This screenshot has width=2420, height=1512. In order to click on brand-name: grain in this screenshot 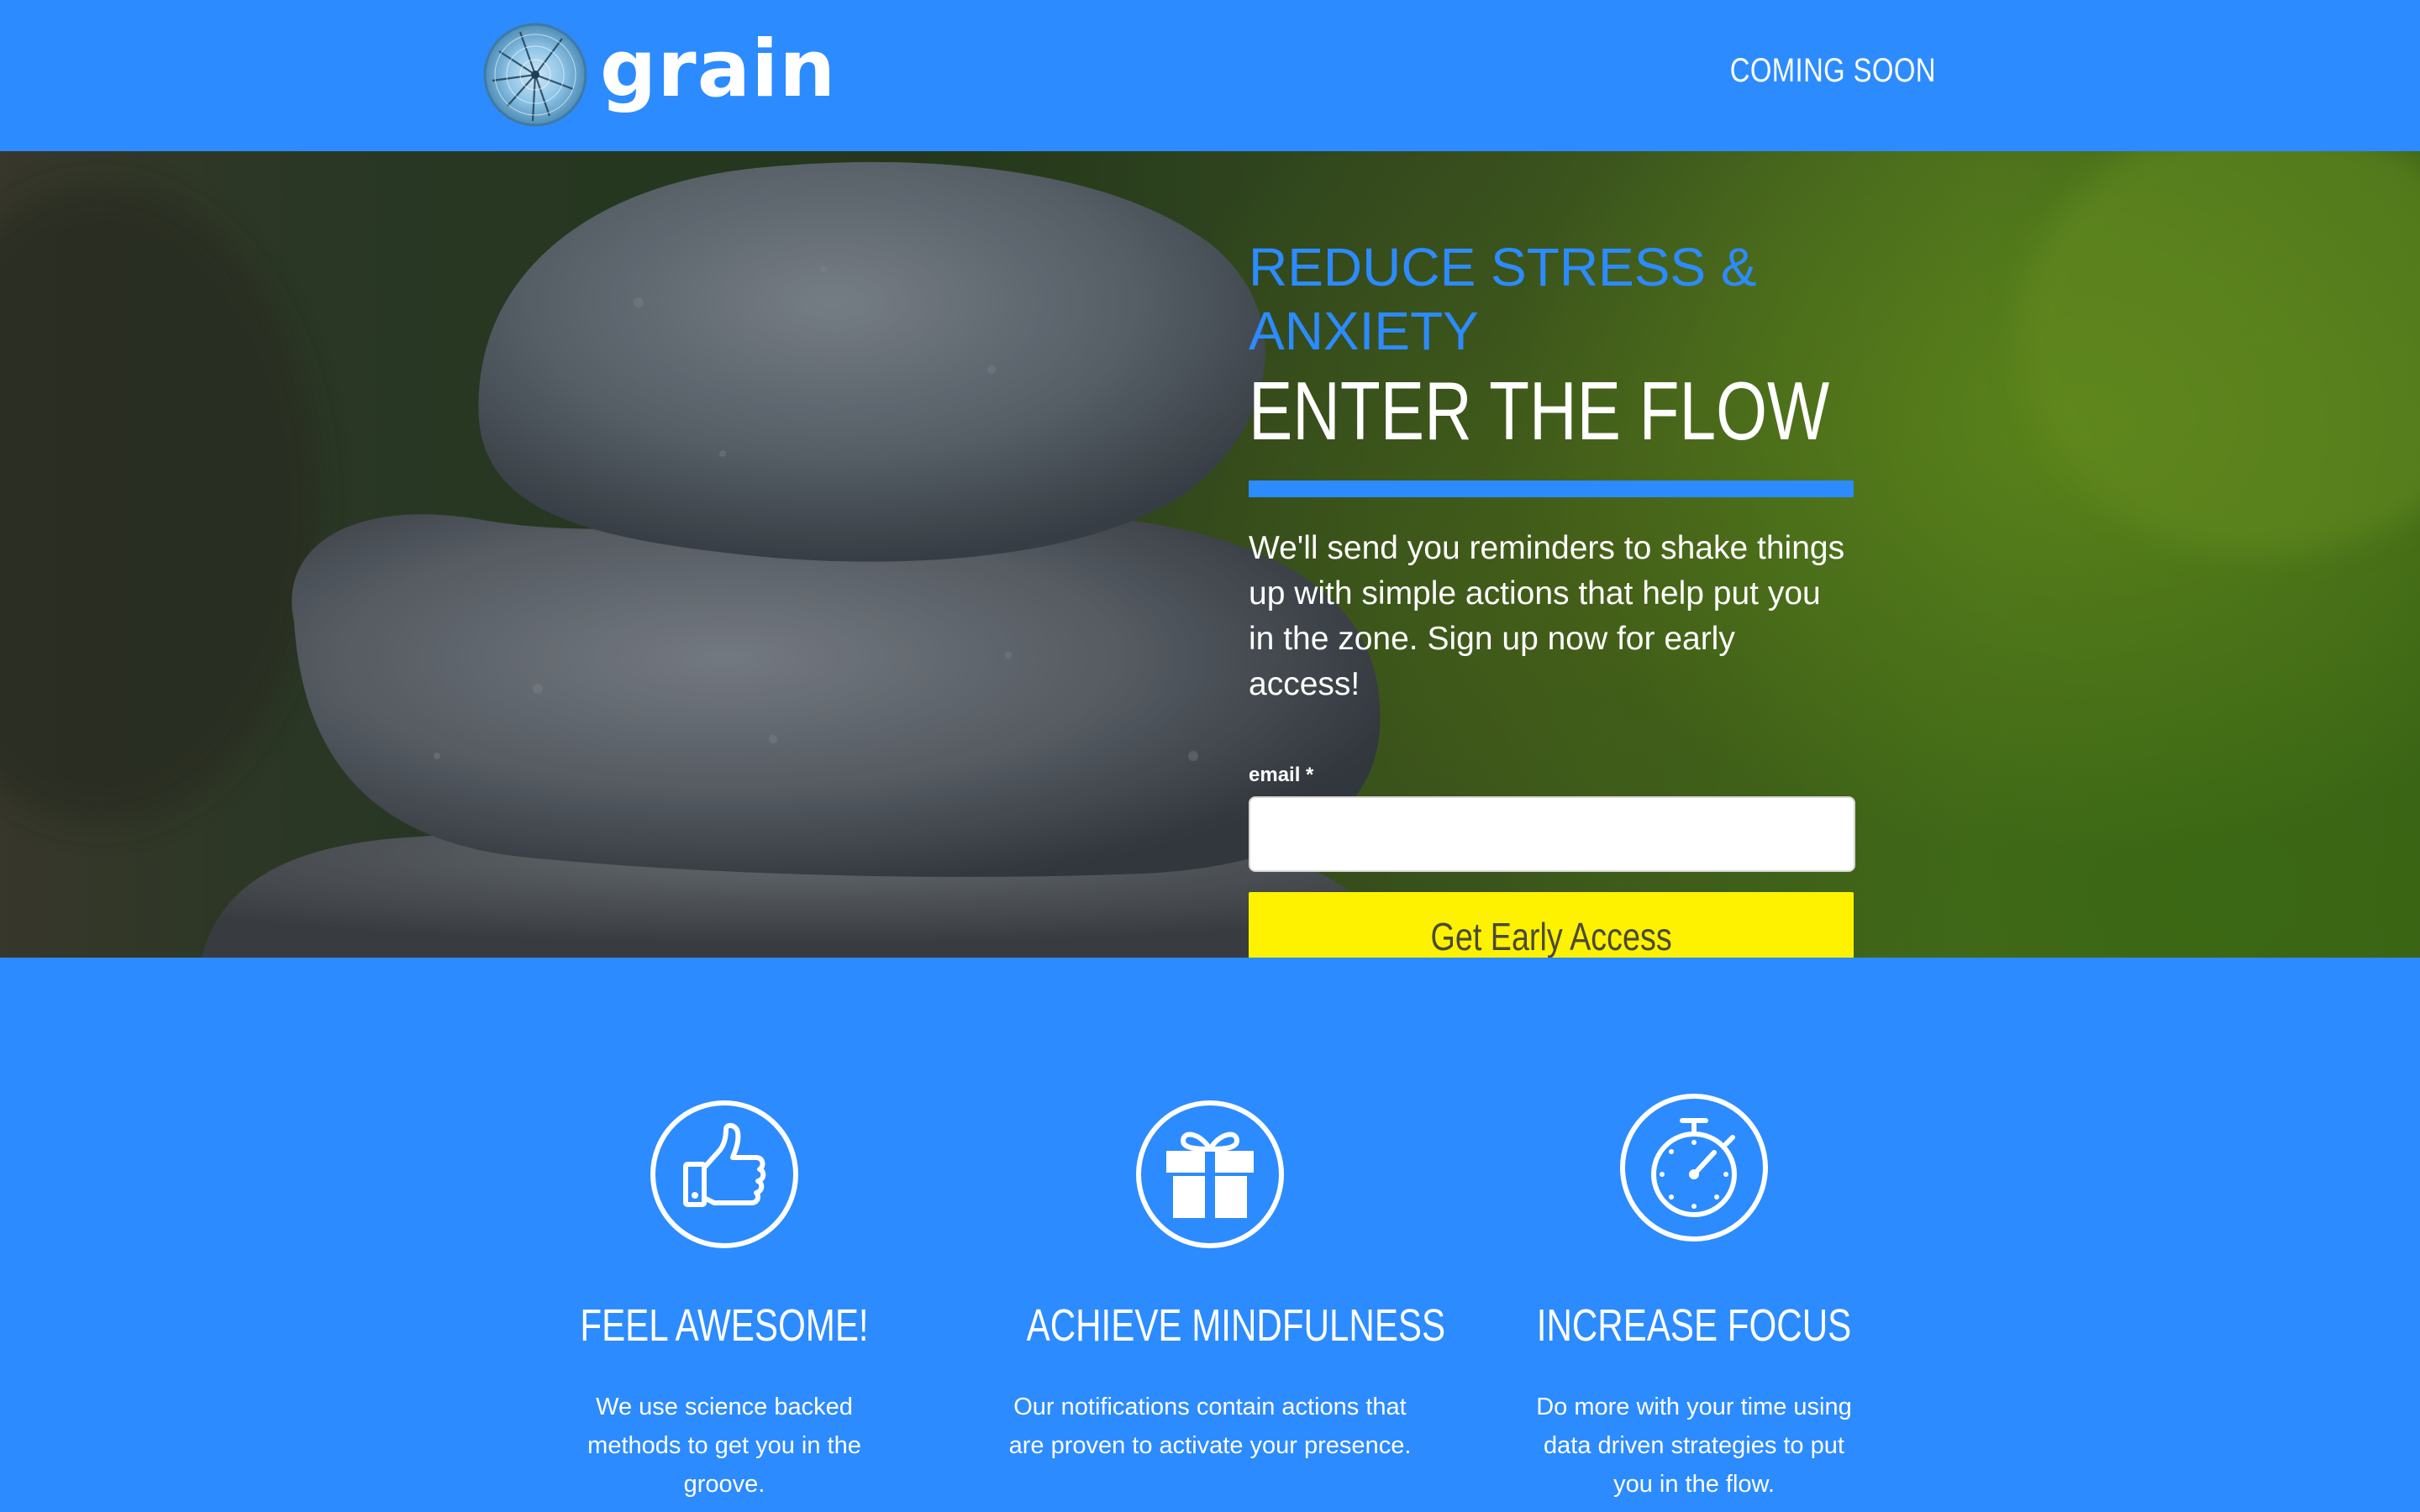, I will do `click(719, 69)`.